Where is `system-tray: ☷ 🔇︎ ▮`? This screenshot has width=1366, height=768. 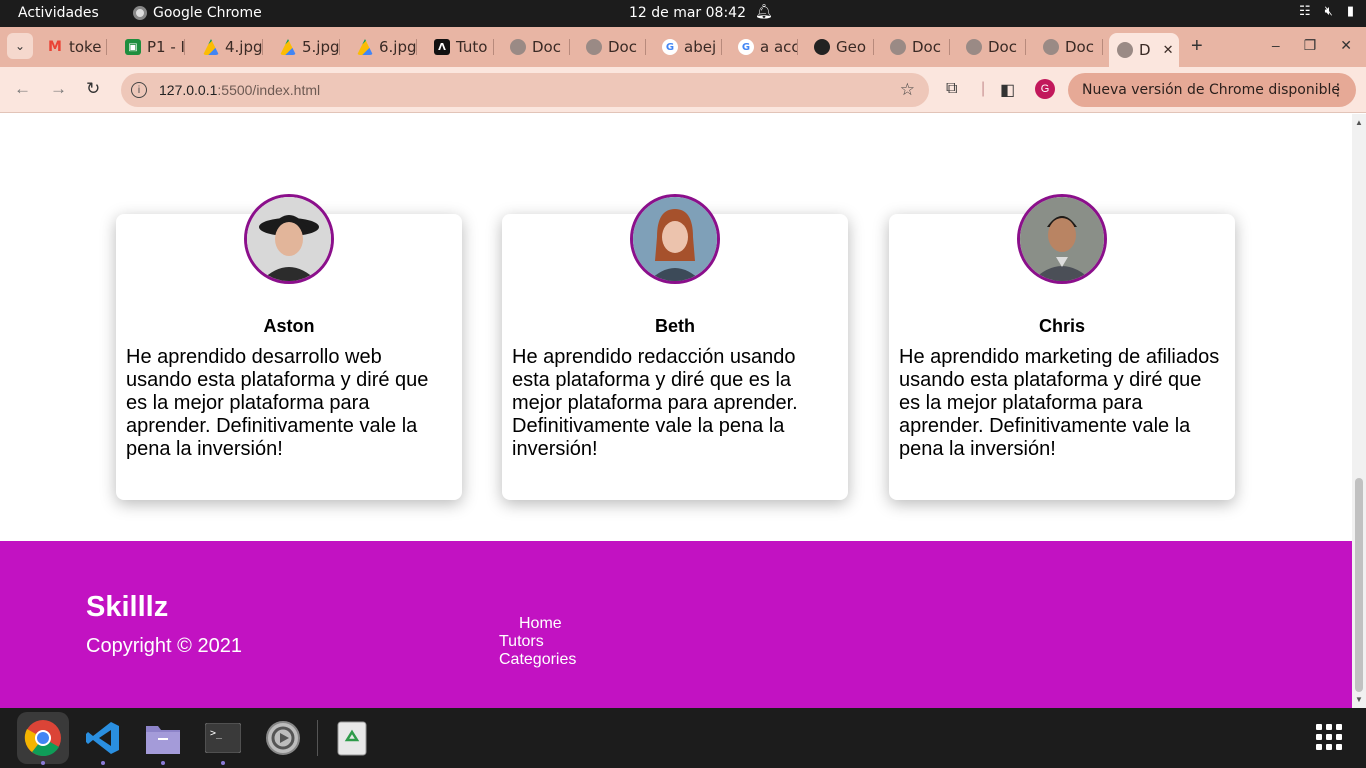
system-tray: ☷ 🔇︎ ▮ is located at coordinates (1326, 11).